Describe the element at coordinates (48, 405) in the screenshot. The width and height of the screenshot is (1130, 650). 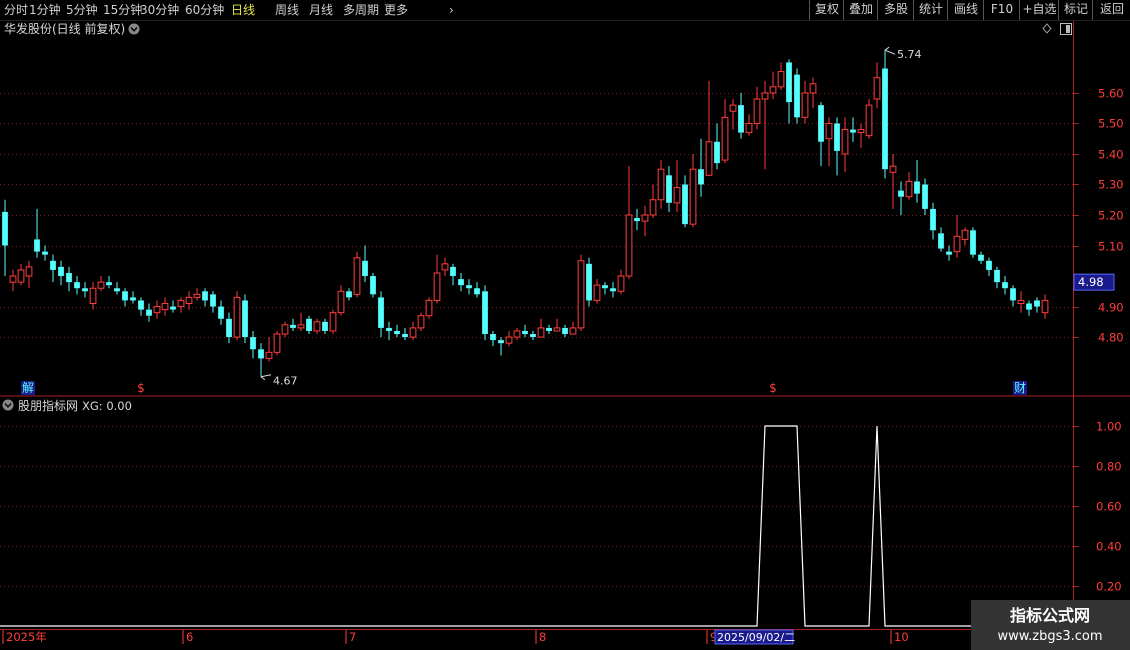
I see `indicator-title: 股朋指标网` at that location.